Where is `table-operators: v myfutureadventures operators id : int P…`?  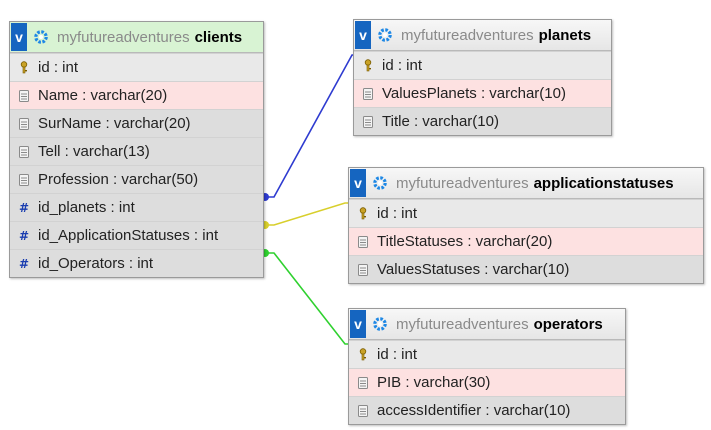
table-operators: v myfutureadventures operators id : int P… is located at coordinates (487, 366).